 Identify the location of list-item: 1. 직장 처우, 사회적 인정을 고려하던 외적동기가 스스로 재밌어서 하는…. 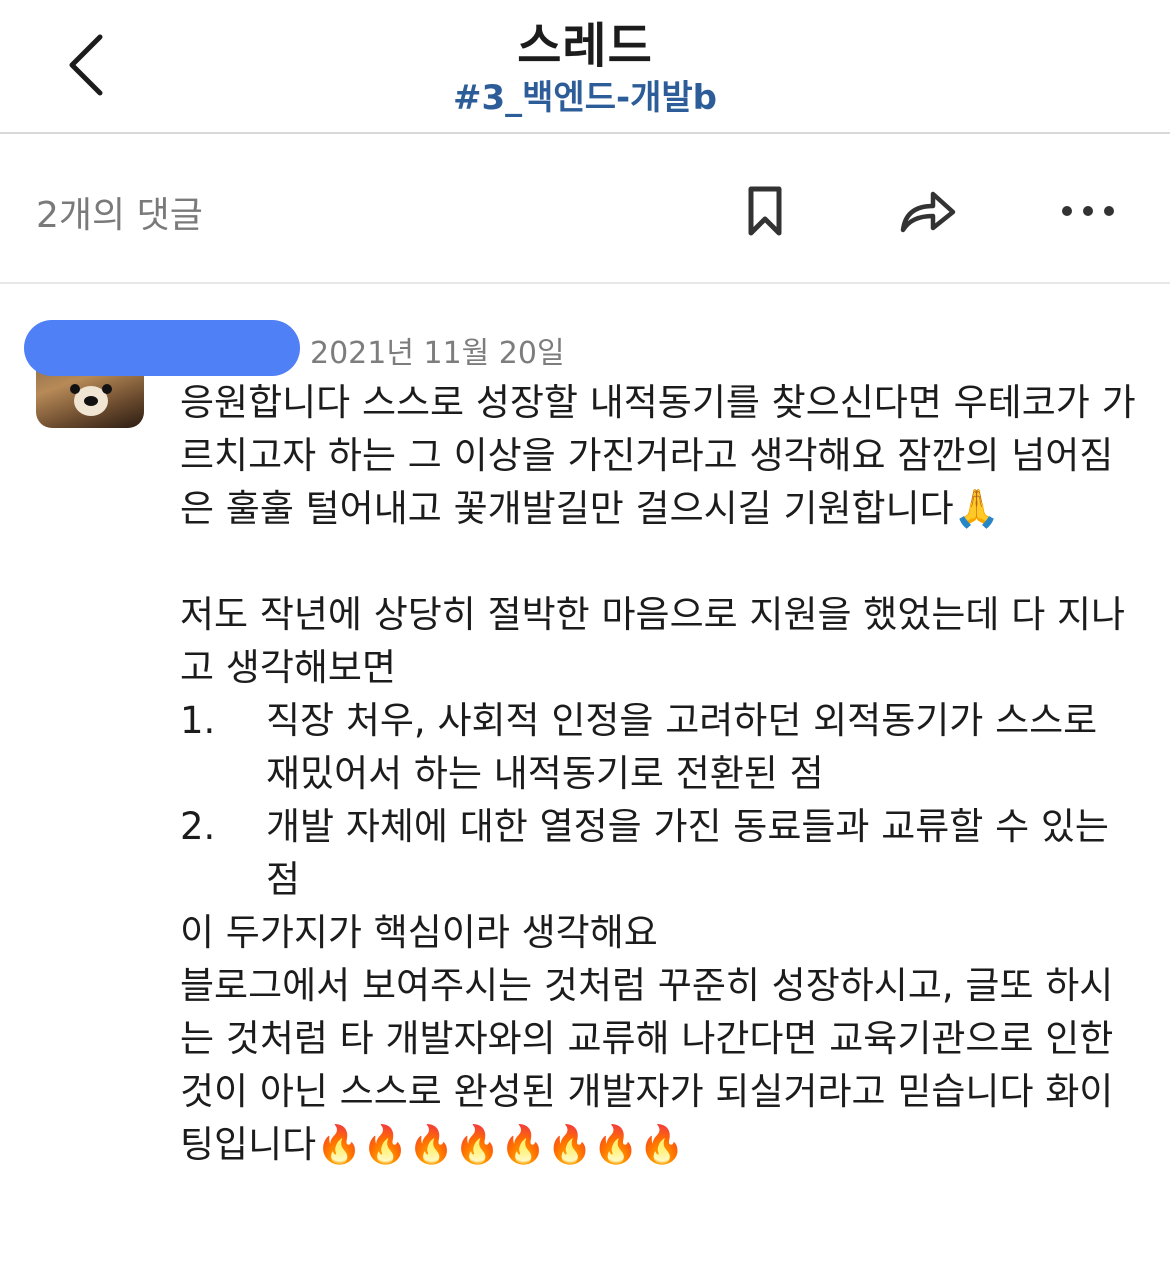
(660, 747).